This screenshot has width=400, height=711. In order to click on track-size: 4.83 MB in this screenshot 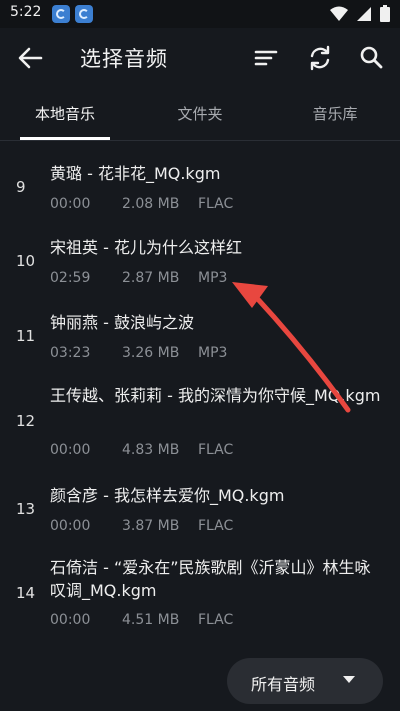, I will do `click(151, 450)`.